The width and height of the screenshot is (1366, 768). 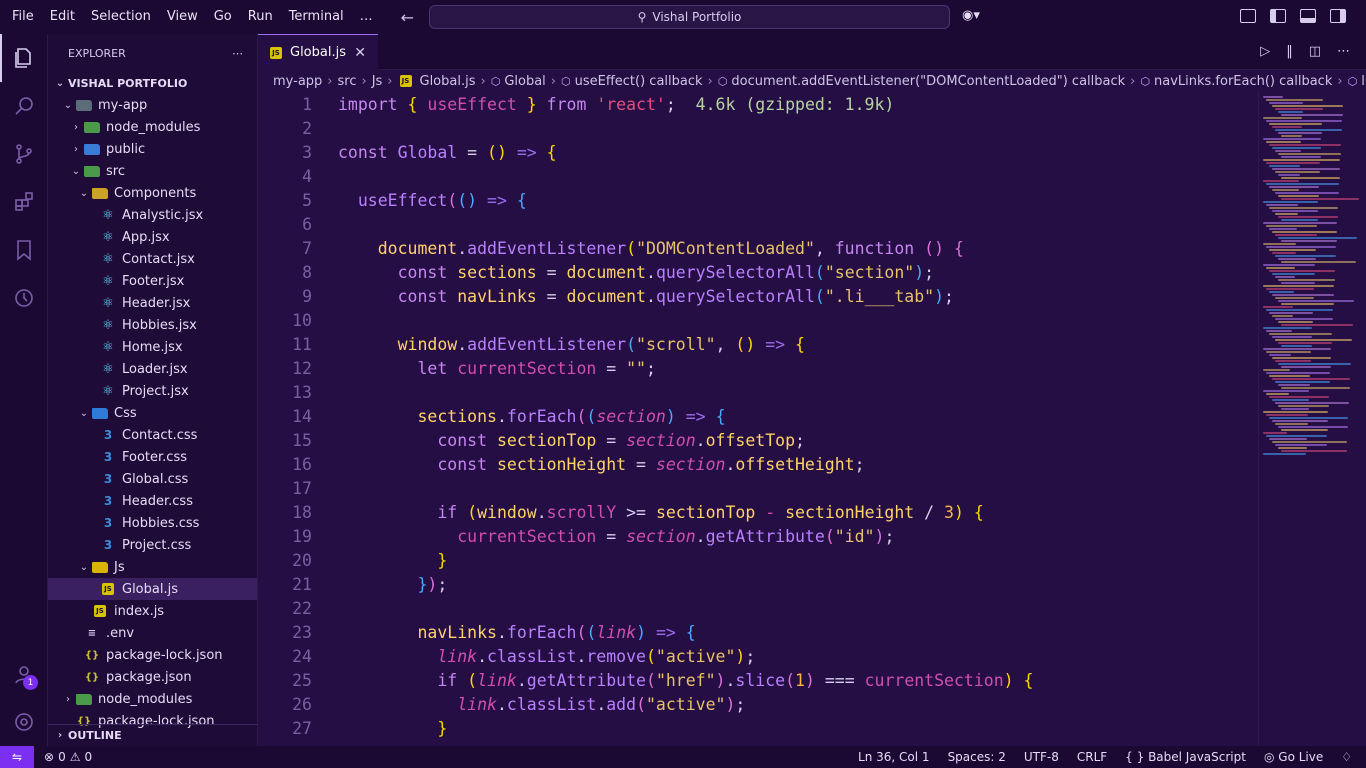 What do you see at coordinates (152, 435) in the screenshot?
I see `tree-item: 3 Contact.css` at bounding box center [152, 435].